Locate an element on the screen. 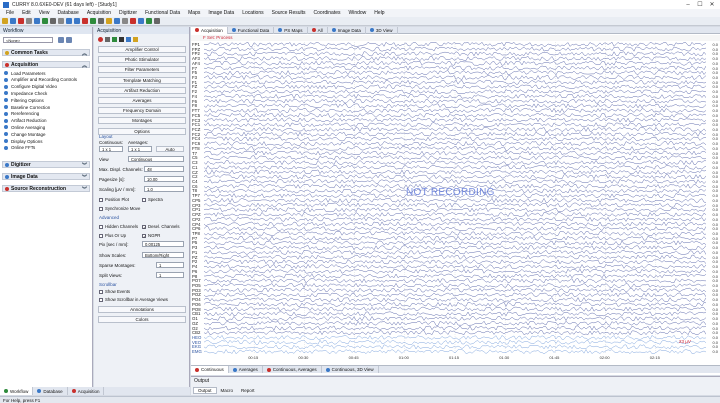  menu-acquisition: Acquisition is located at coordinates (99, 13).